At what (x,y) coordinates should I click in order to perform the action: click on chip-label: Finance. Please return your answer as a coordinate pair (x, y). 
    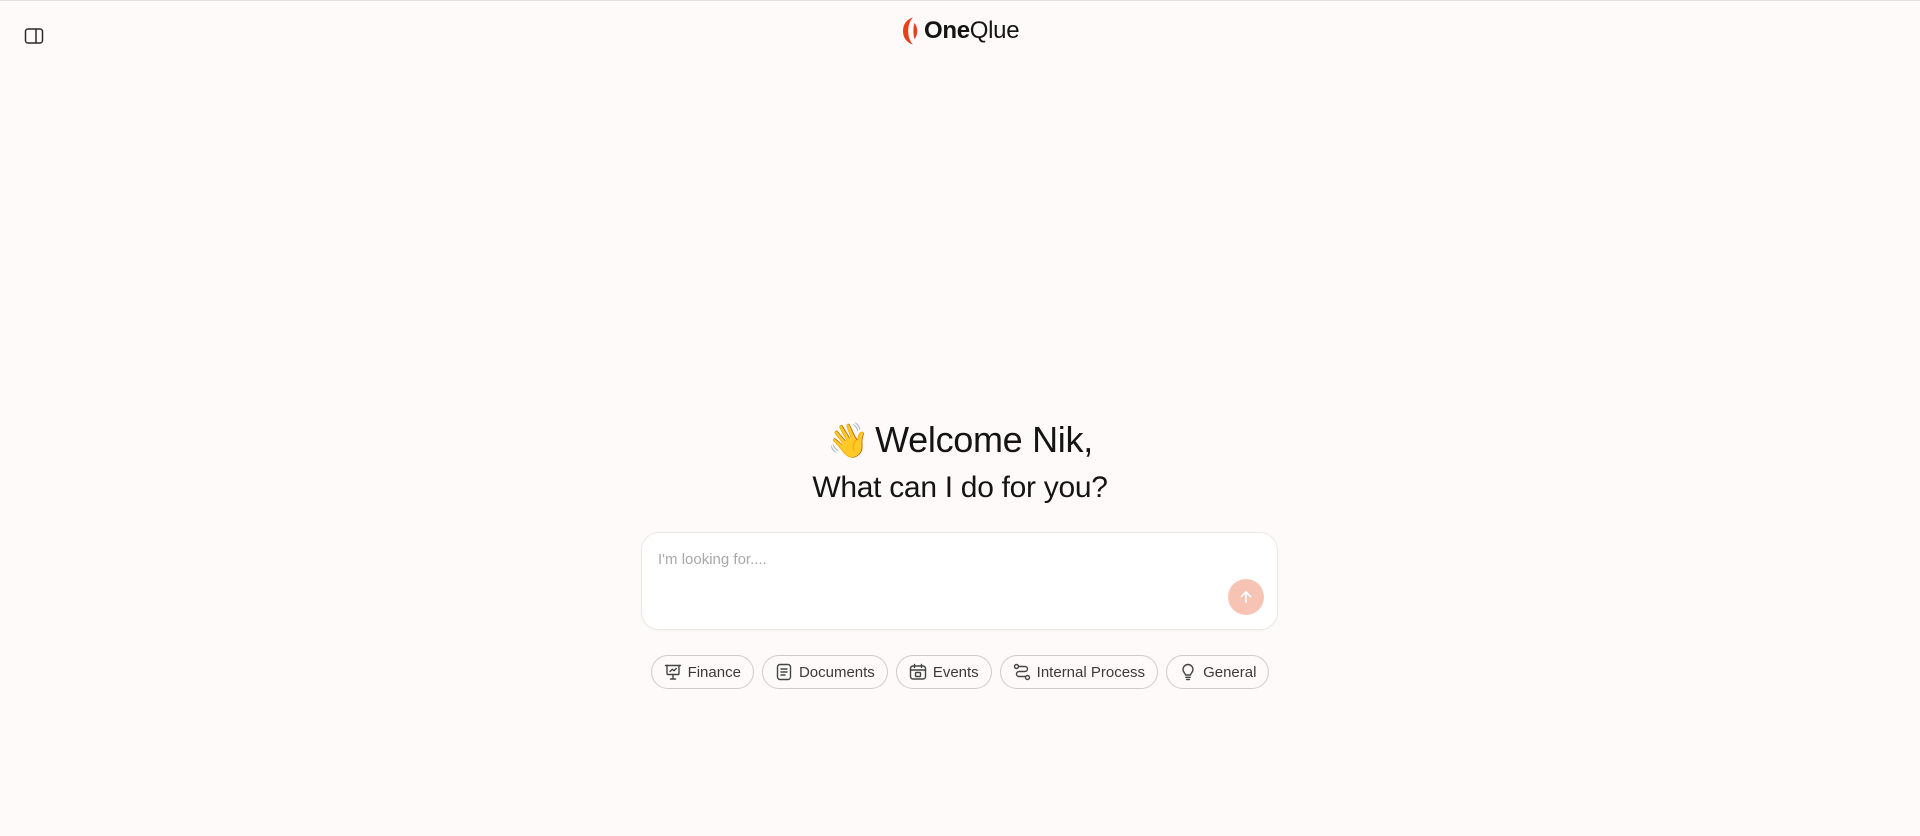
    Looking at the image, I should click on (714, 672).